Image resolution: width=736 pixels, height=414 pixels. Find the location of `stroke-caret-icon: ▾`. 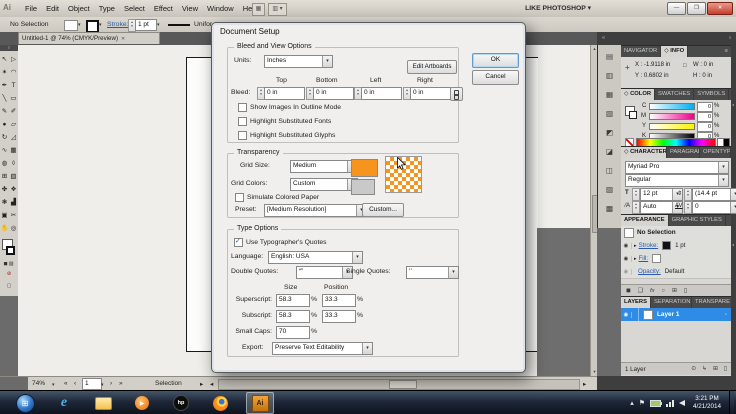

stroke-caret-icon: ▾ is located at coordinates (100, 25).